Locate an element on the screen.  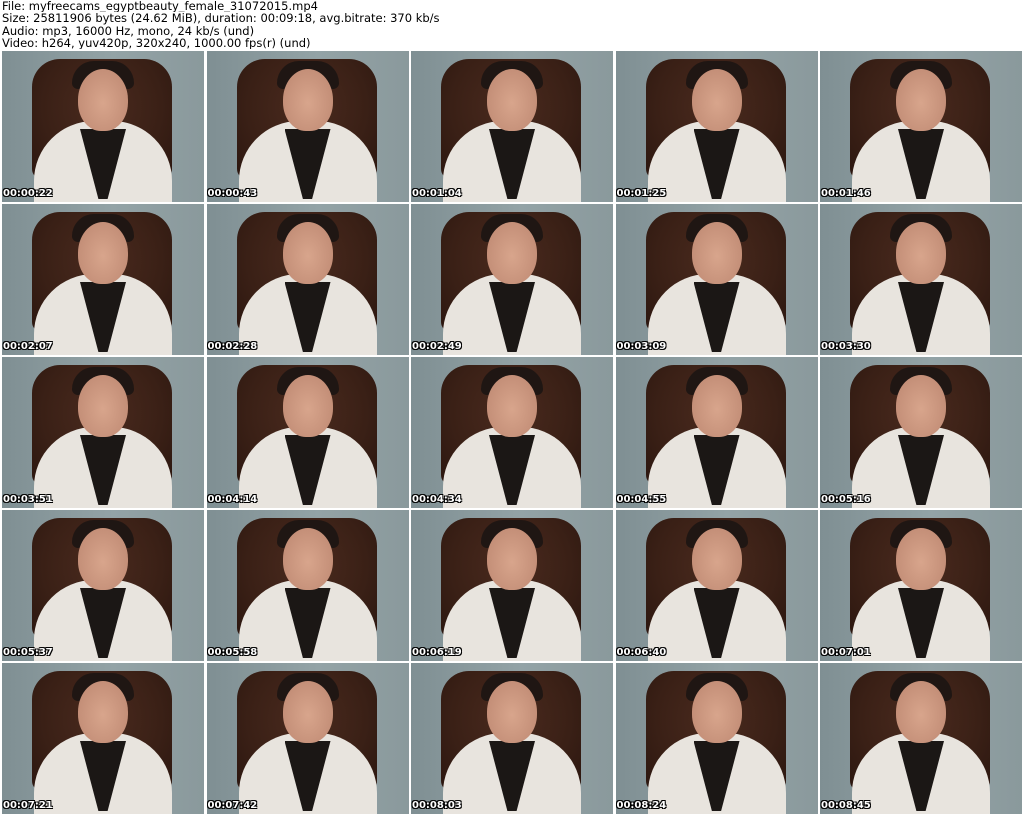
video-thumbnail: 00:07:21 is located at coordinates (103, 738).